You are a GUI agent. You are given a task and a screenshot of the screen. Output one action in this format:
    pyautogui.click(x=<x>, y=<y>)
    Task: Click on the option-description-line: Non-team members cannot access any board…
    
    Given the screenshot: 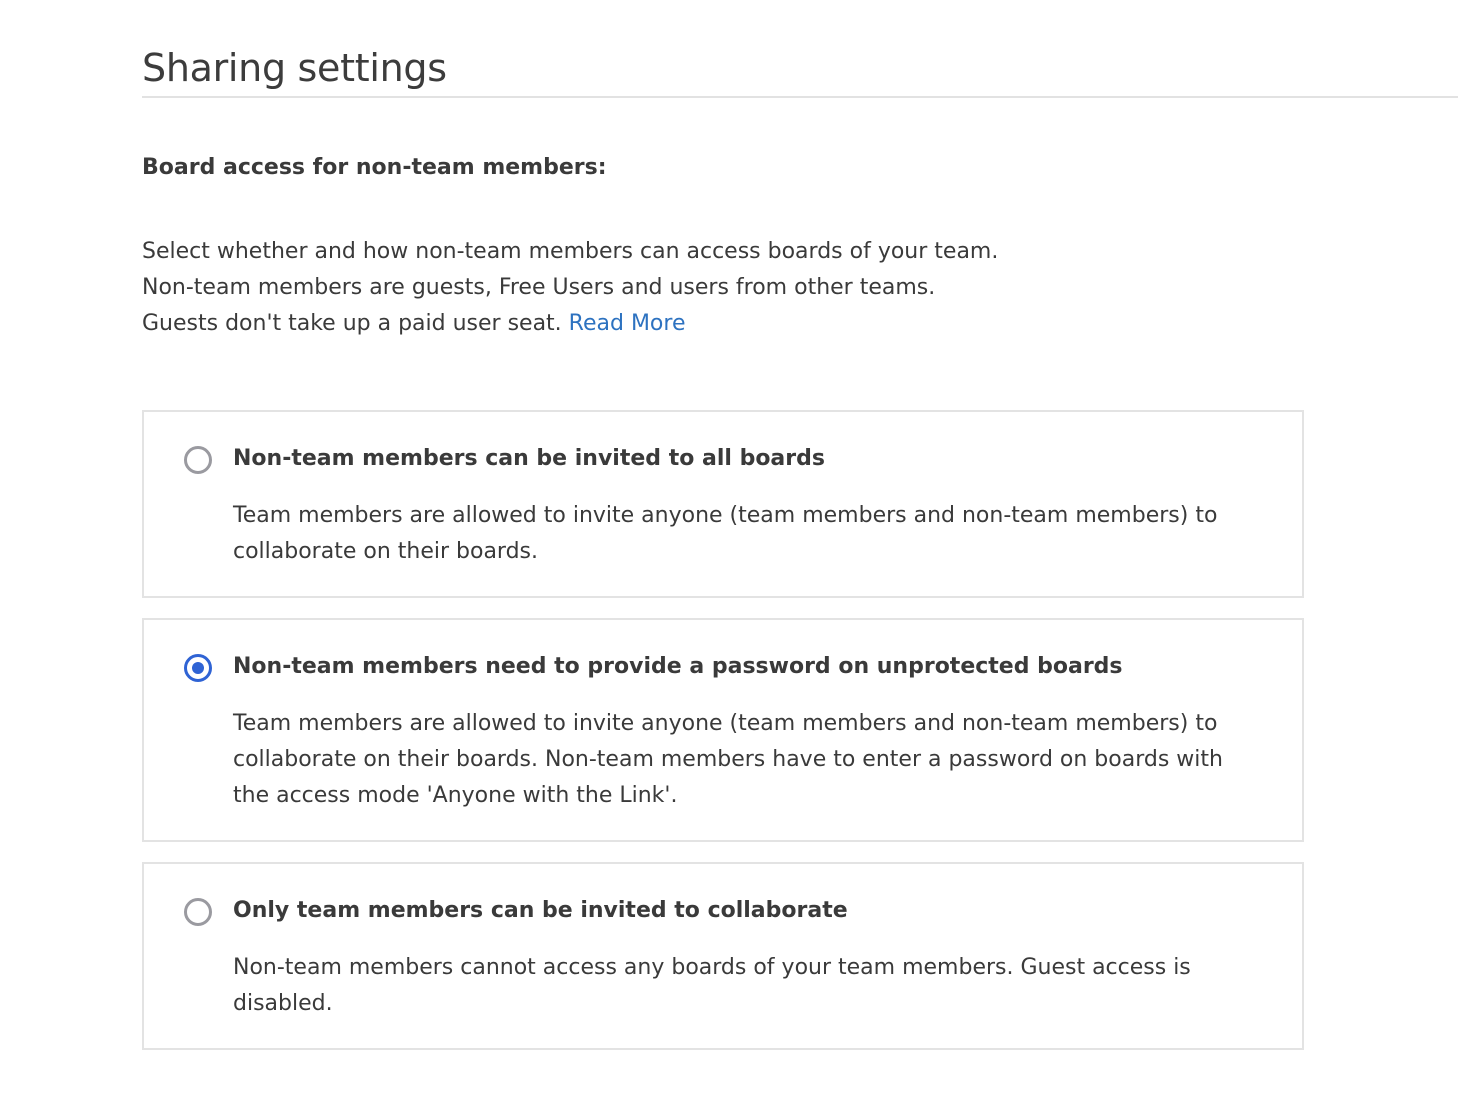 What is the action you would take?
    pyautogui.click(x=712, y=967)
    